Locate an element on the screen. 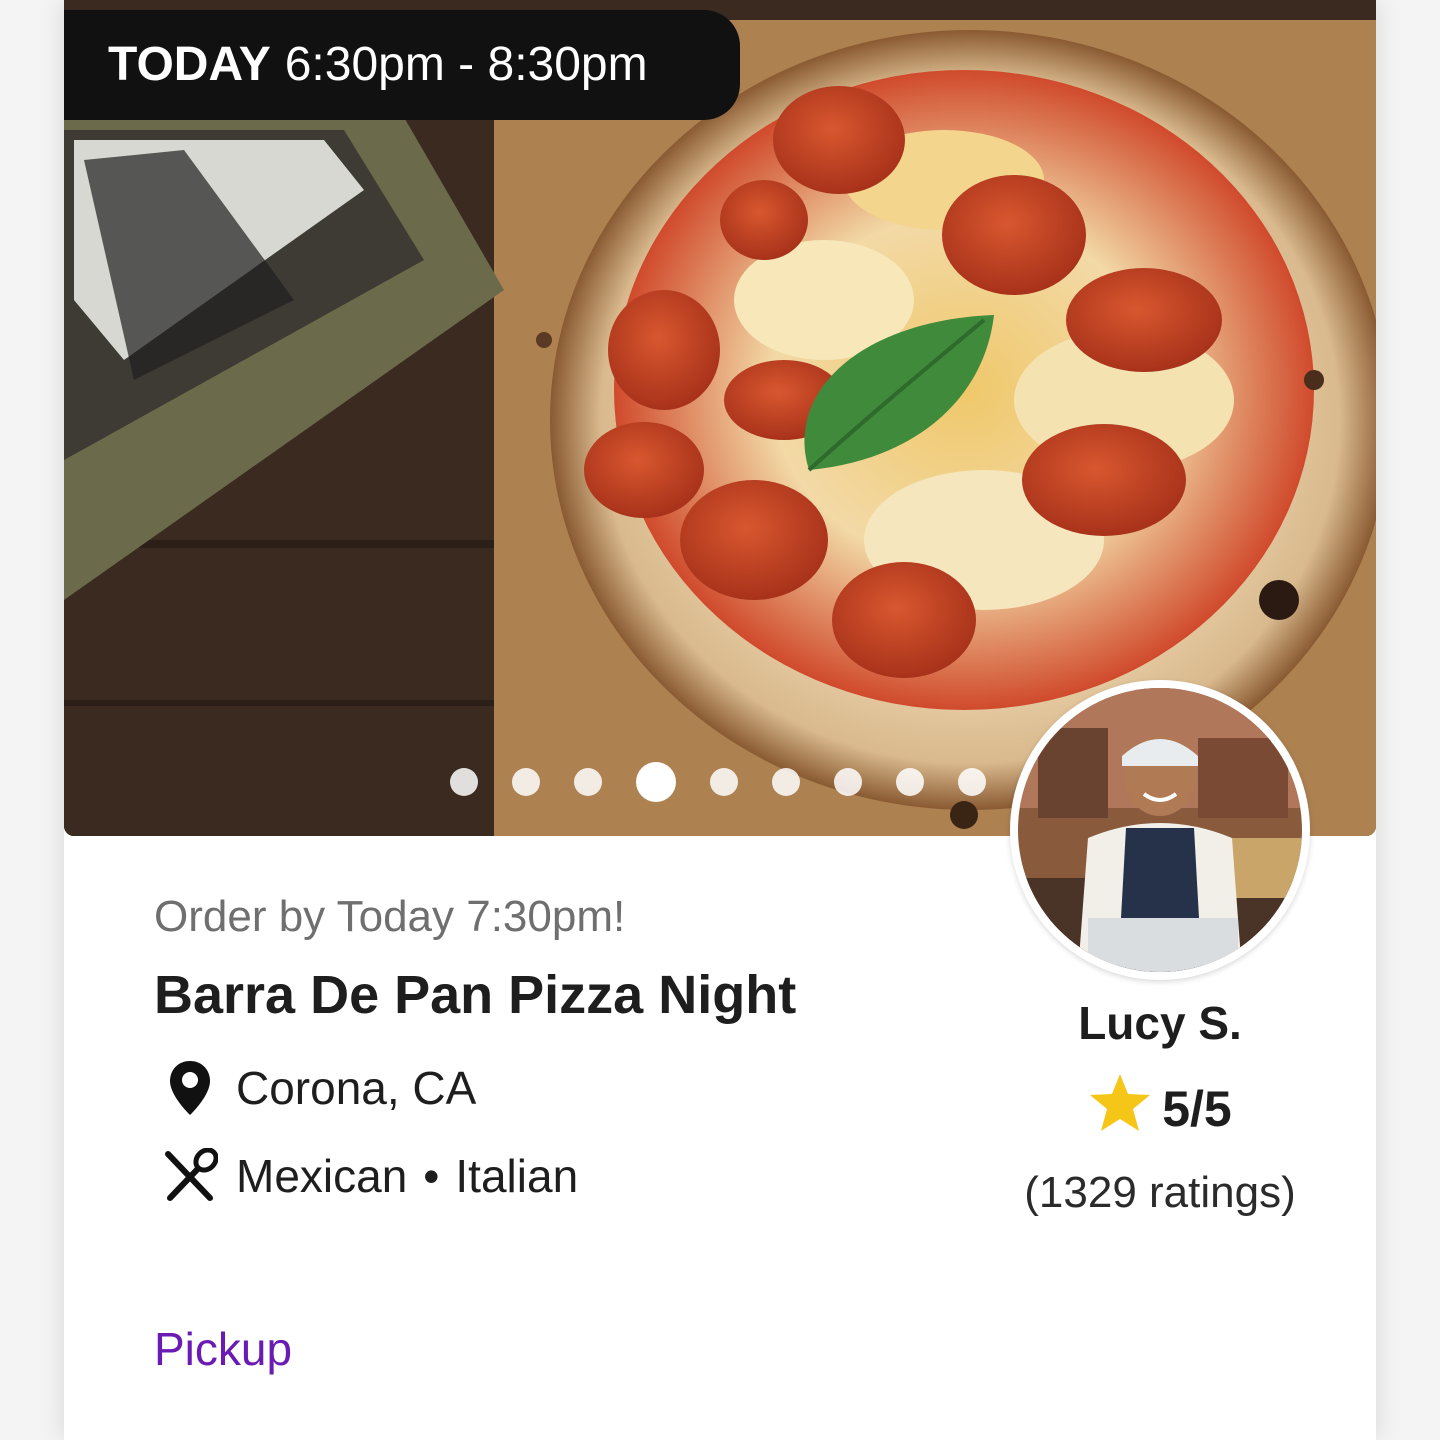 This screenshot has height=1440, width=1440. event-time-badge: TODAY 6:30pm - 8:30pm is located at coordinates (402, 65).